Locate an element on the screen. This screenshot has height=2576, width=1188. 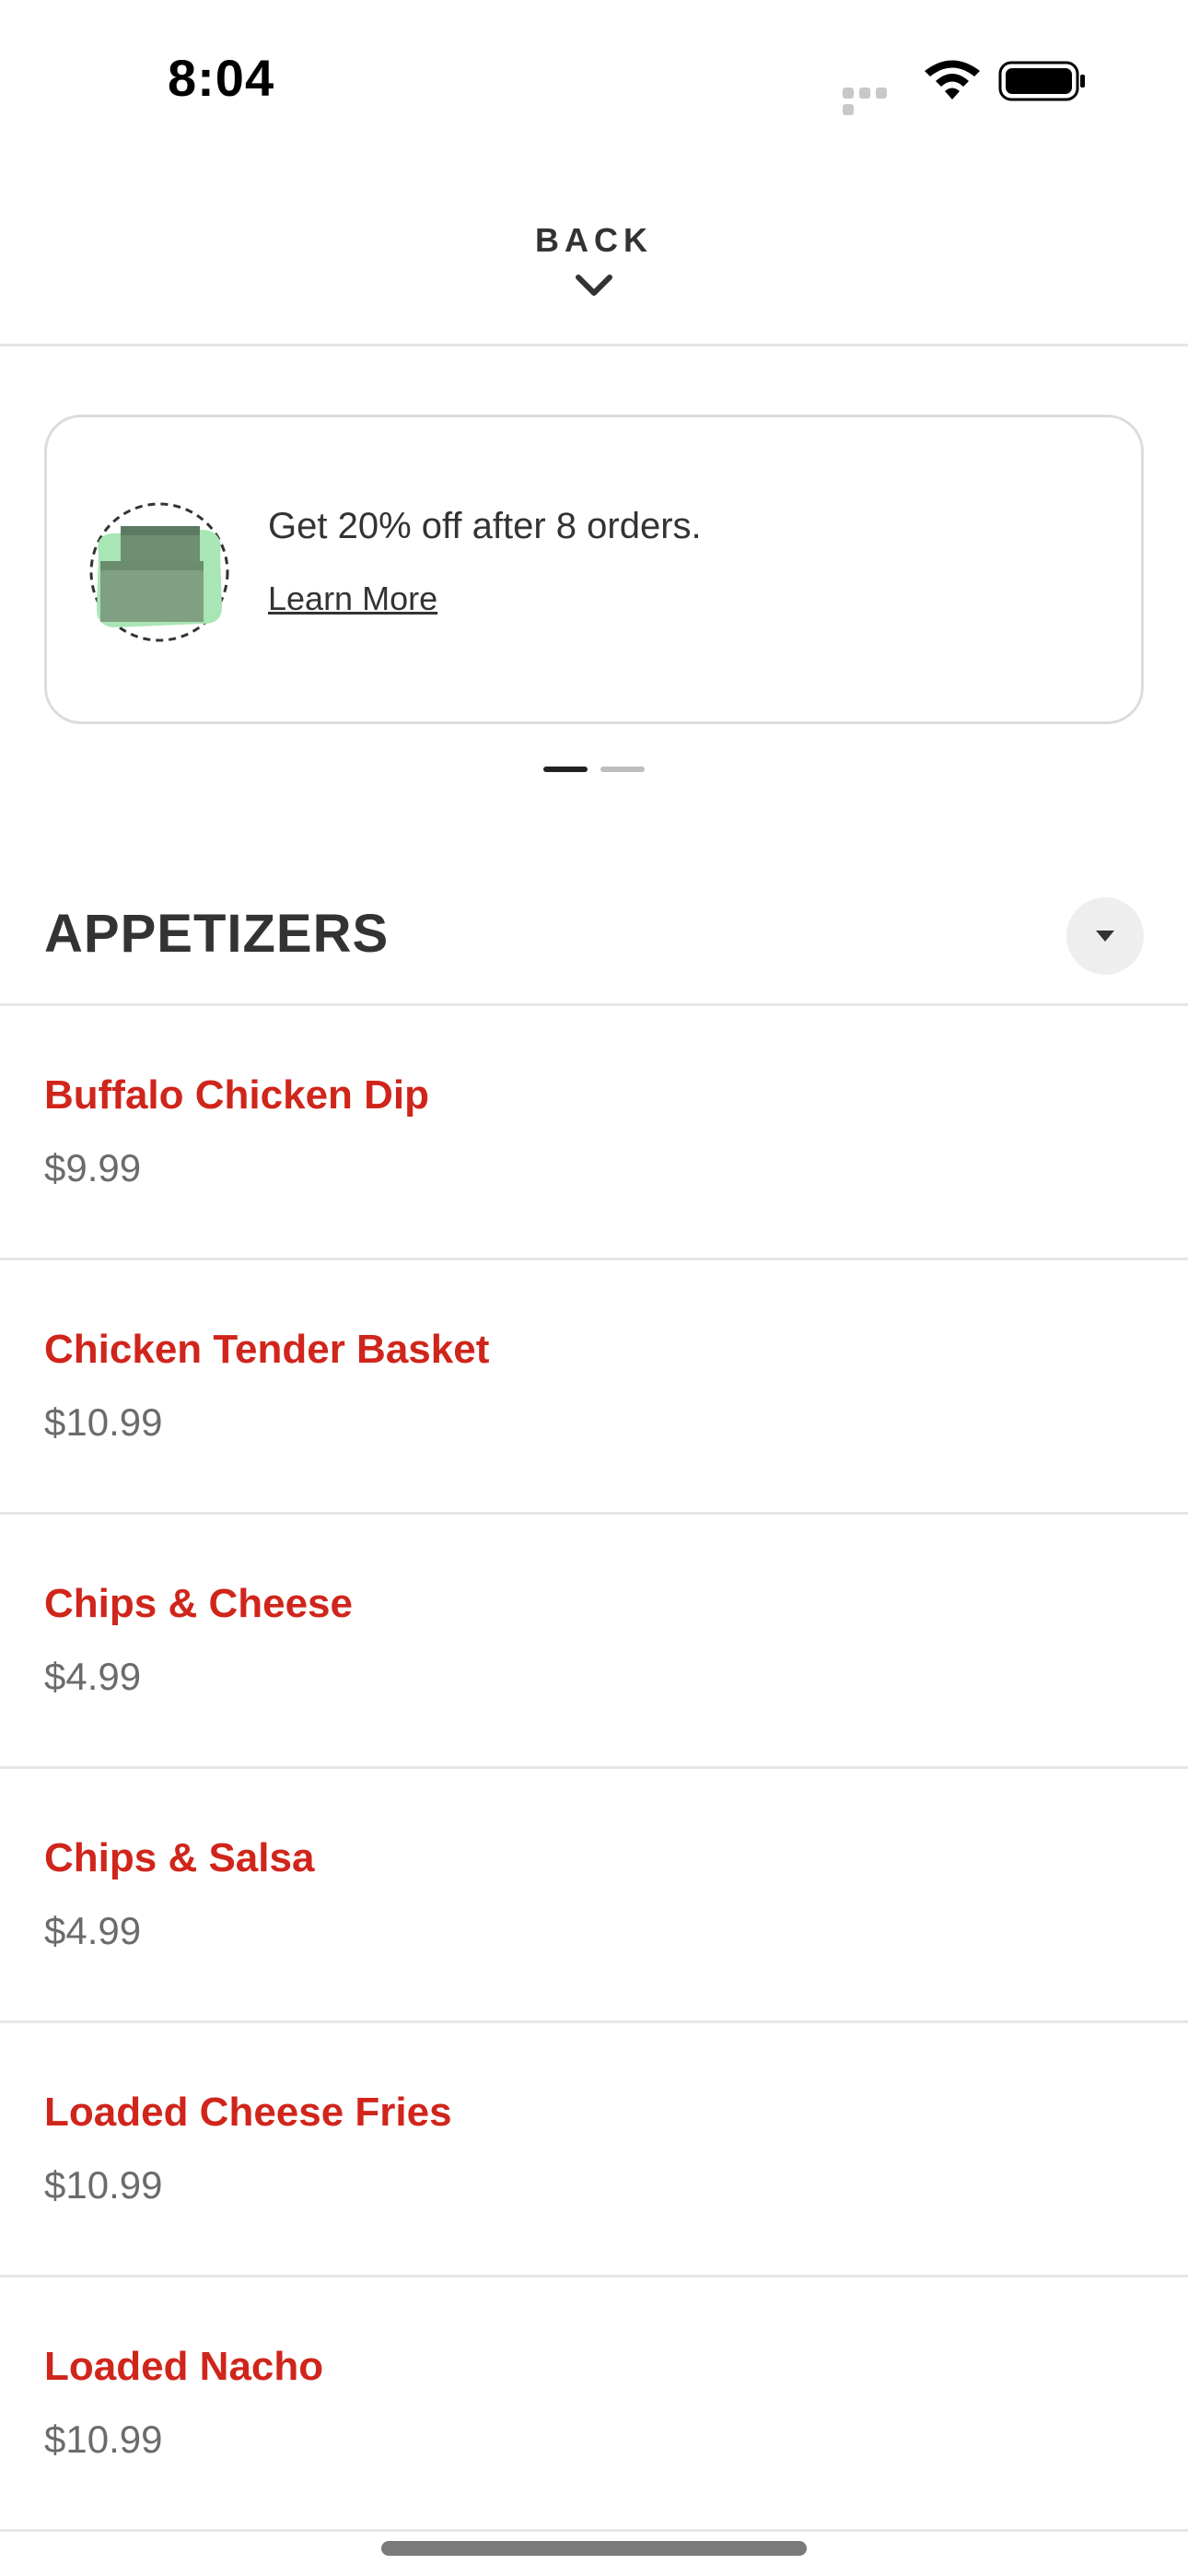
menu-item: Chips & Salsa $4.99 is located at coordinates (594, 1896).